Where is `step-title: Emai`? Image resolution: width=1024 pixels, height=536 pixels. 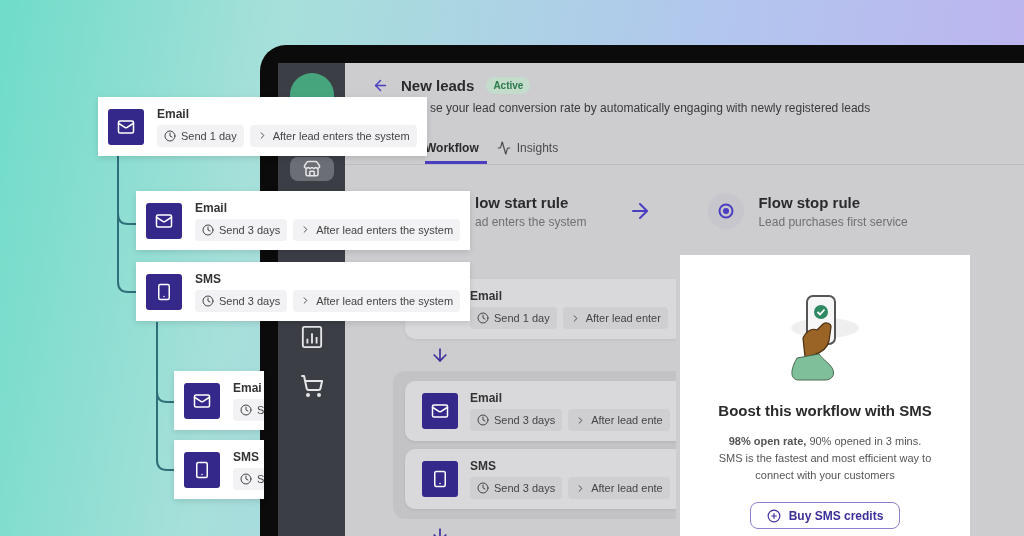
step-title: Emai is located at coordinates (248, 387).